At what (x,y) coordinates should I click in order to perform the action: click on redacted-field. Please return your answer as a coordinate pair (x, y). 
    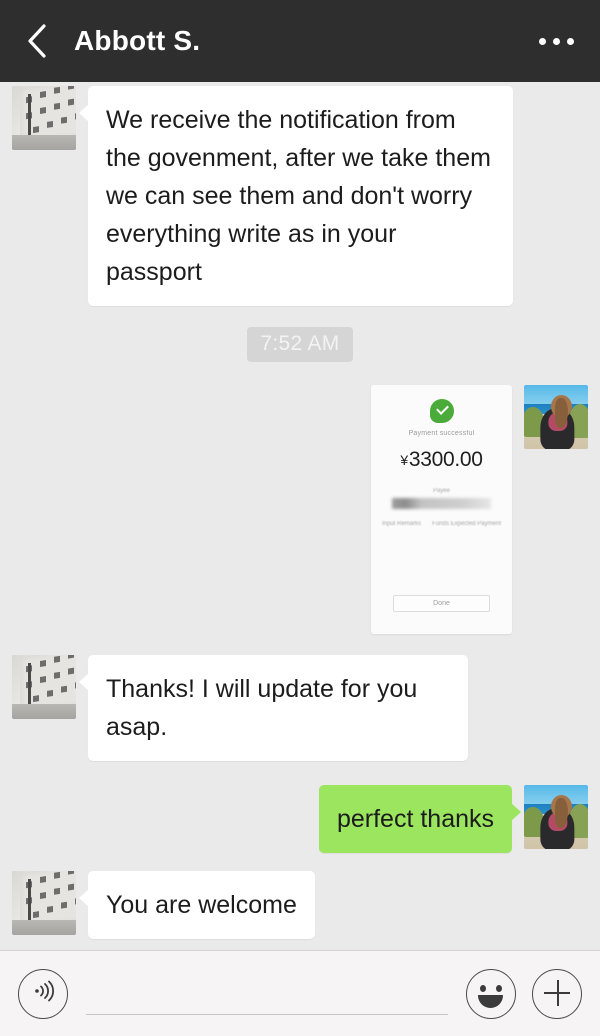
    Looking at the image, I should click on (441, 503).